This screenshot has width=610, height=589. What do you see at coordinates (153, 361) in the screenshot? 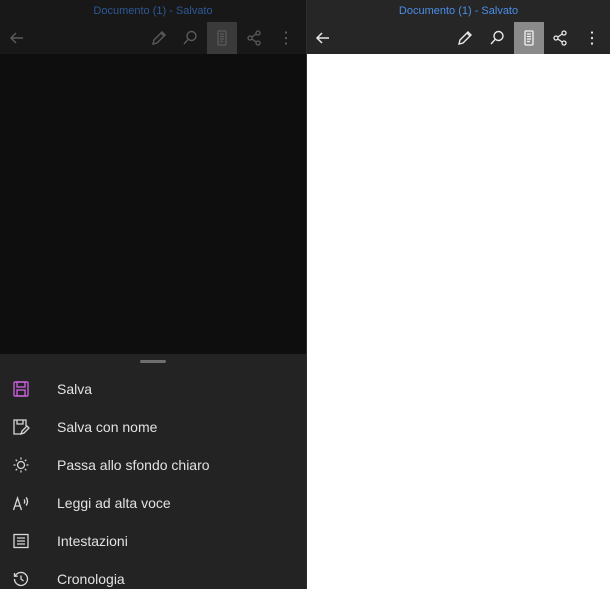
I see `drag-handle` at bounding box center [153, 361].